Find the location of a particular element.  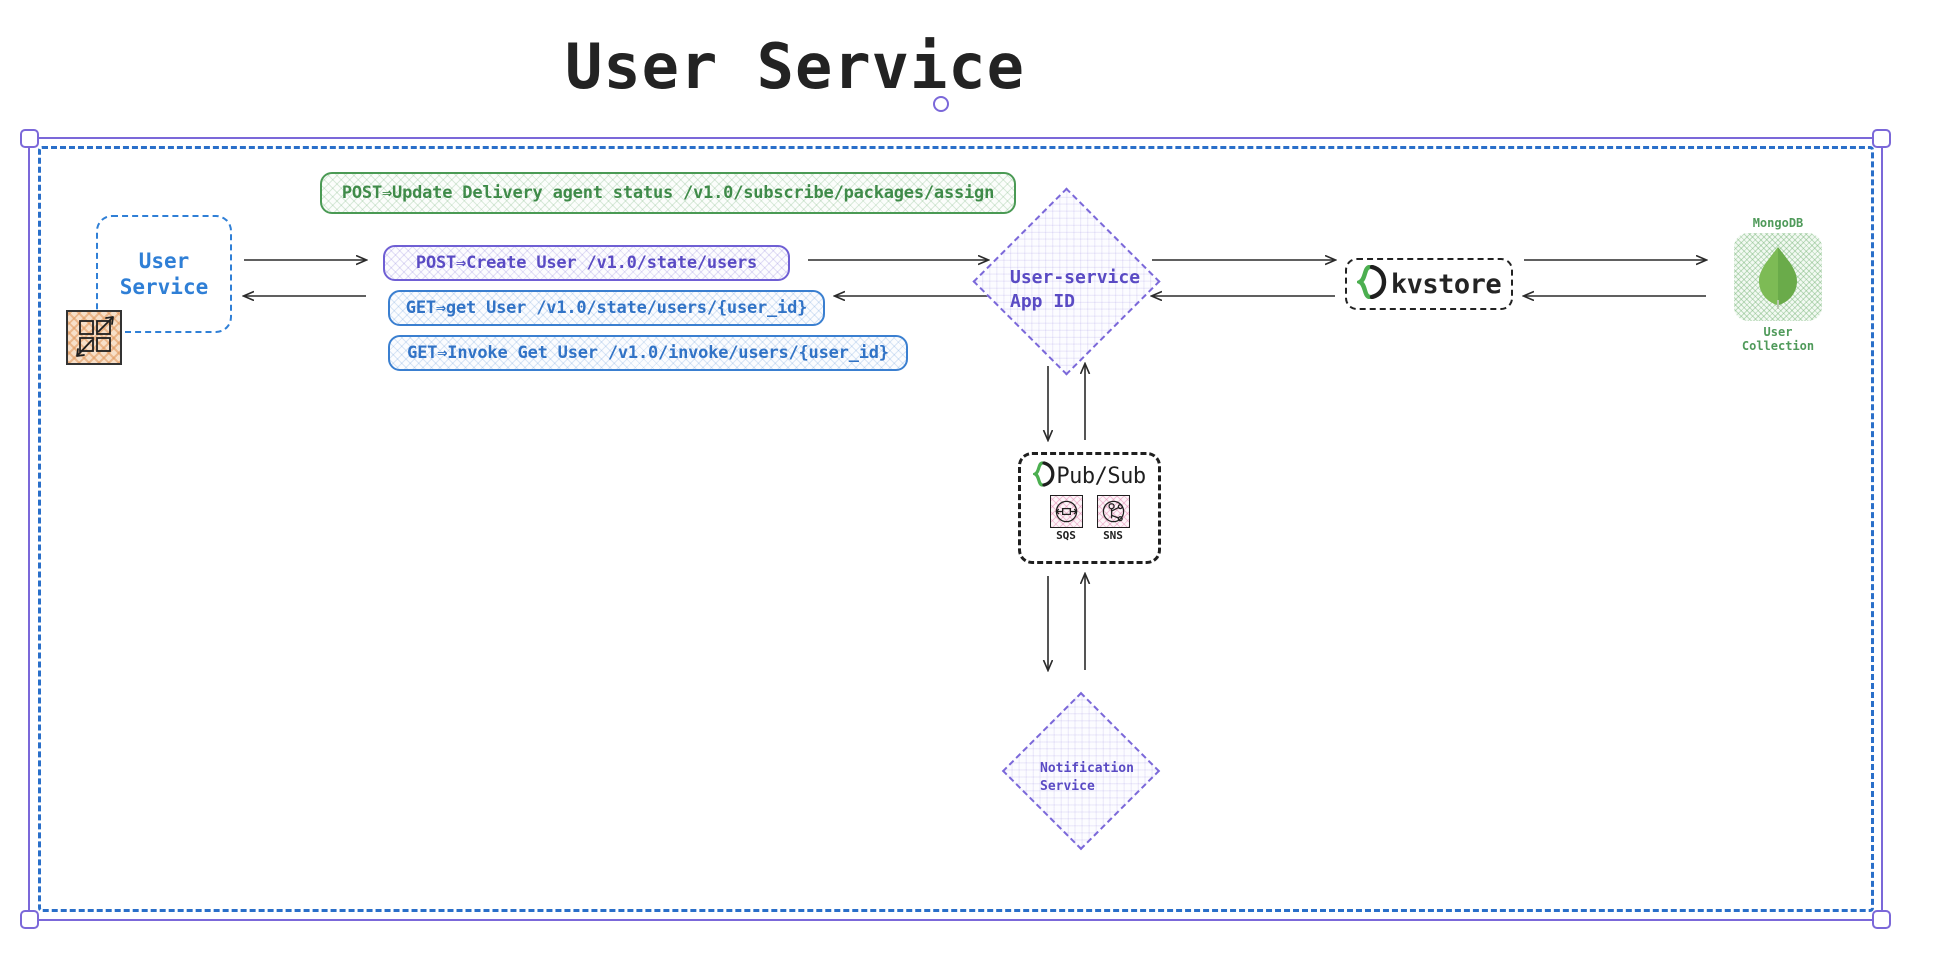

api-endpoint-get-user: GET⇒get User /v1.0/state/users/{user_id} is located at coordinates (606, 308).